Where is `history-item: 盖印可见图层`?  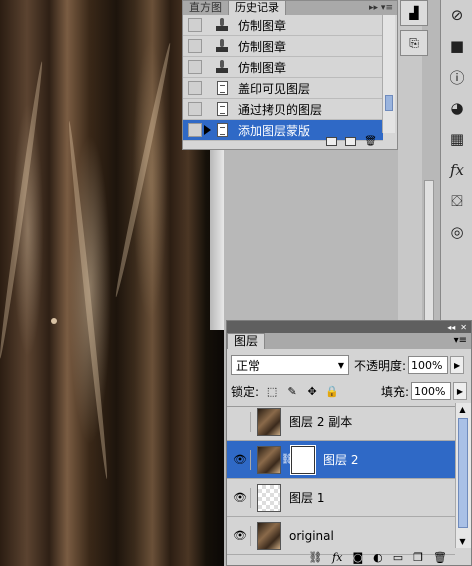
history-item: 盖印可见图层 is located at coordinates (283, 88).